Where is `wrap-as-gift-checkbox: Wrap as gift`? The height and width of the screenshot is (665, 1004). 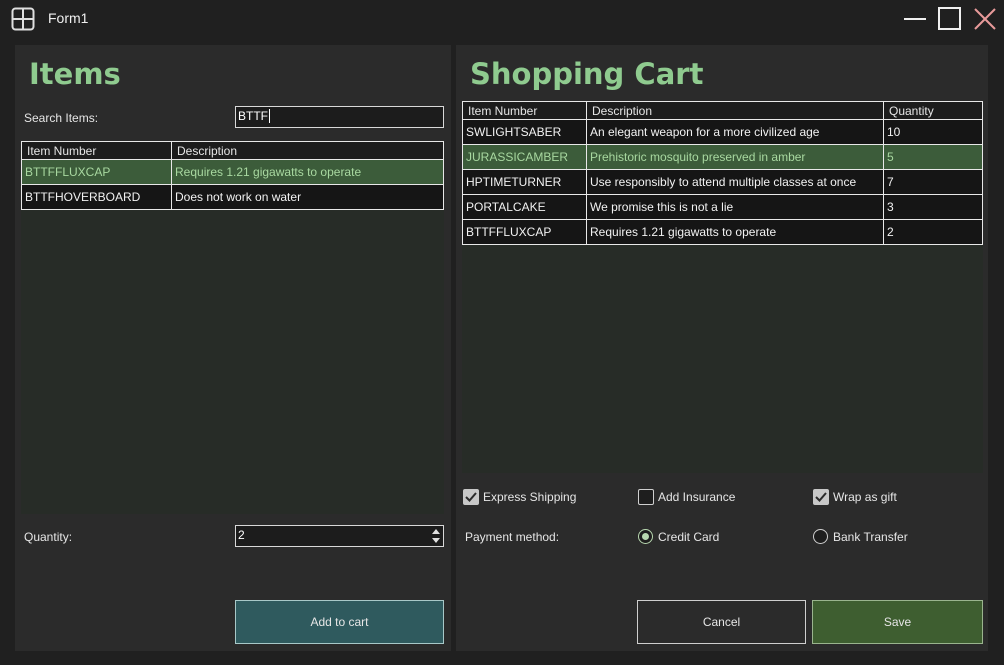
wrap-as-gift-checkbox: Wrap as gift is located at coordinates (868, 498).